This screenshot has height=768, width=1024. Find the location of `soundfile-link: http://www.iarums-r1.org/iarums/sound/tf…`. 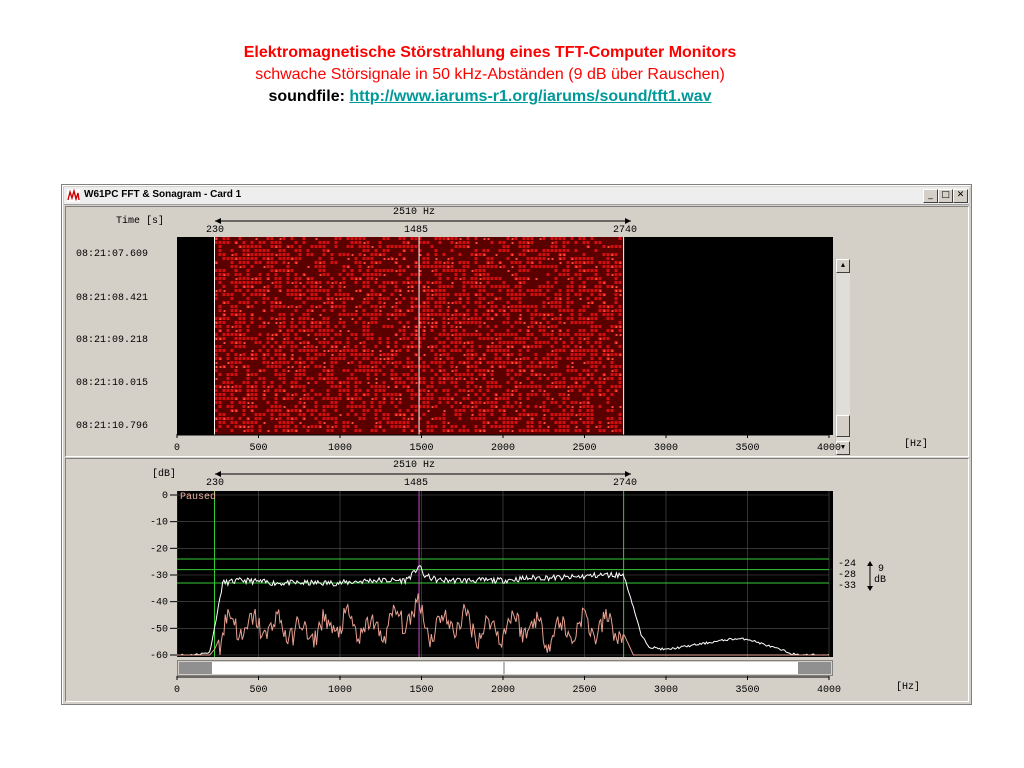

soundfile-link: http://www.iarums-r1.org/iarums/sound/tf… is located at coordinates (530, 96).